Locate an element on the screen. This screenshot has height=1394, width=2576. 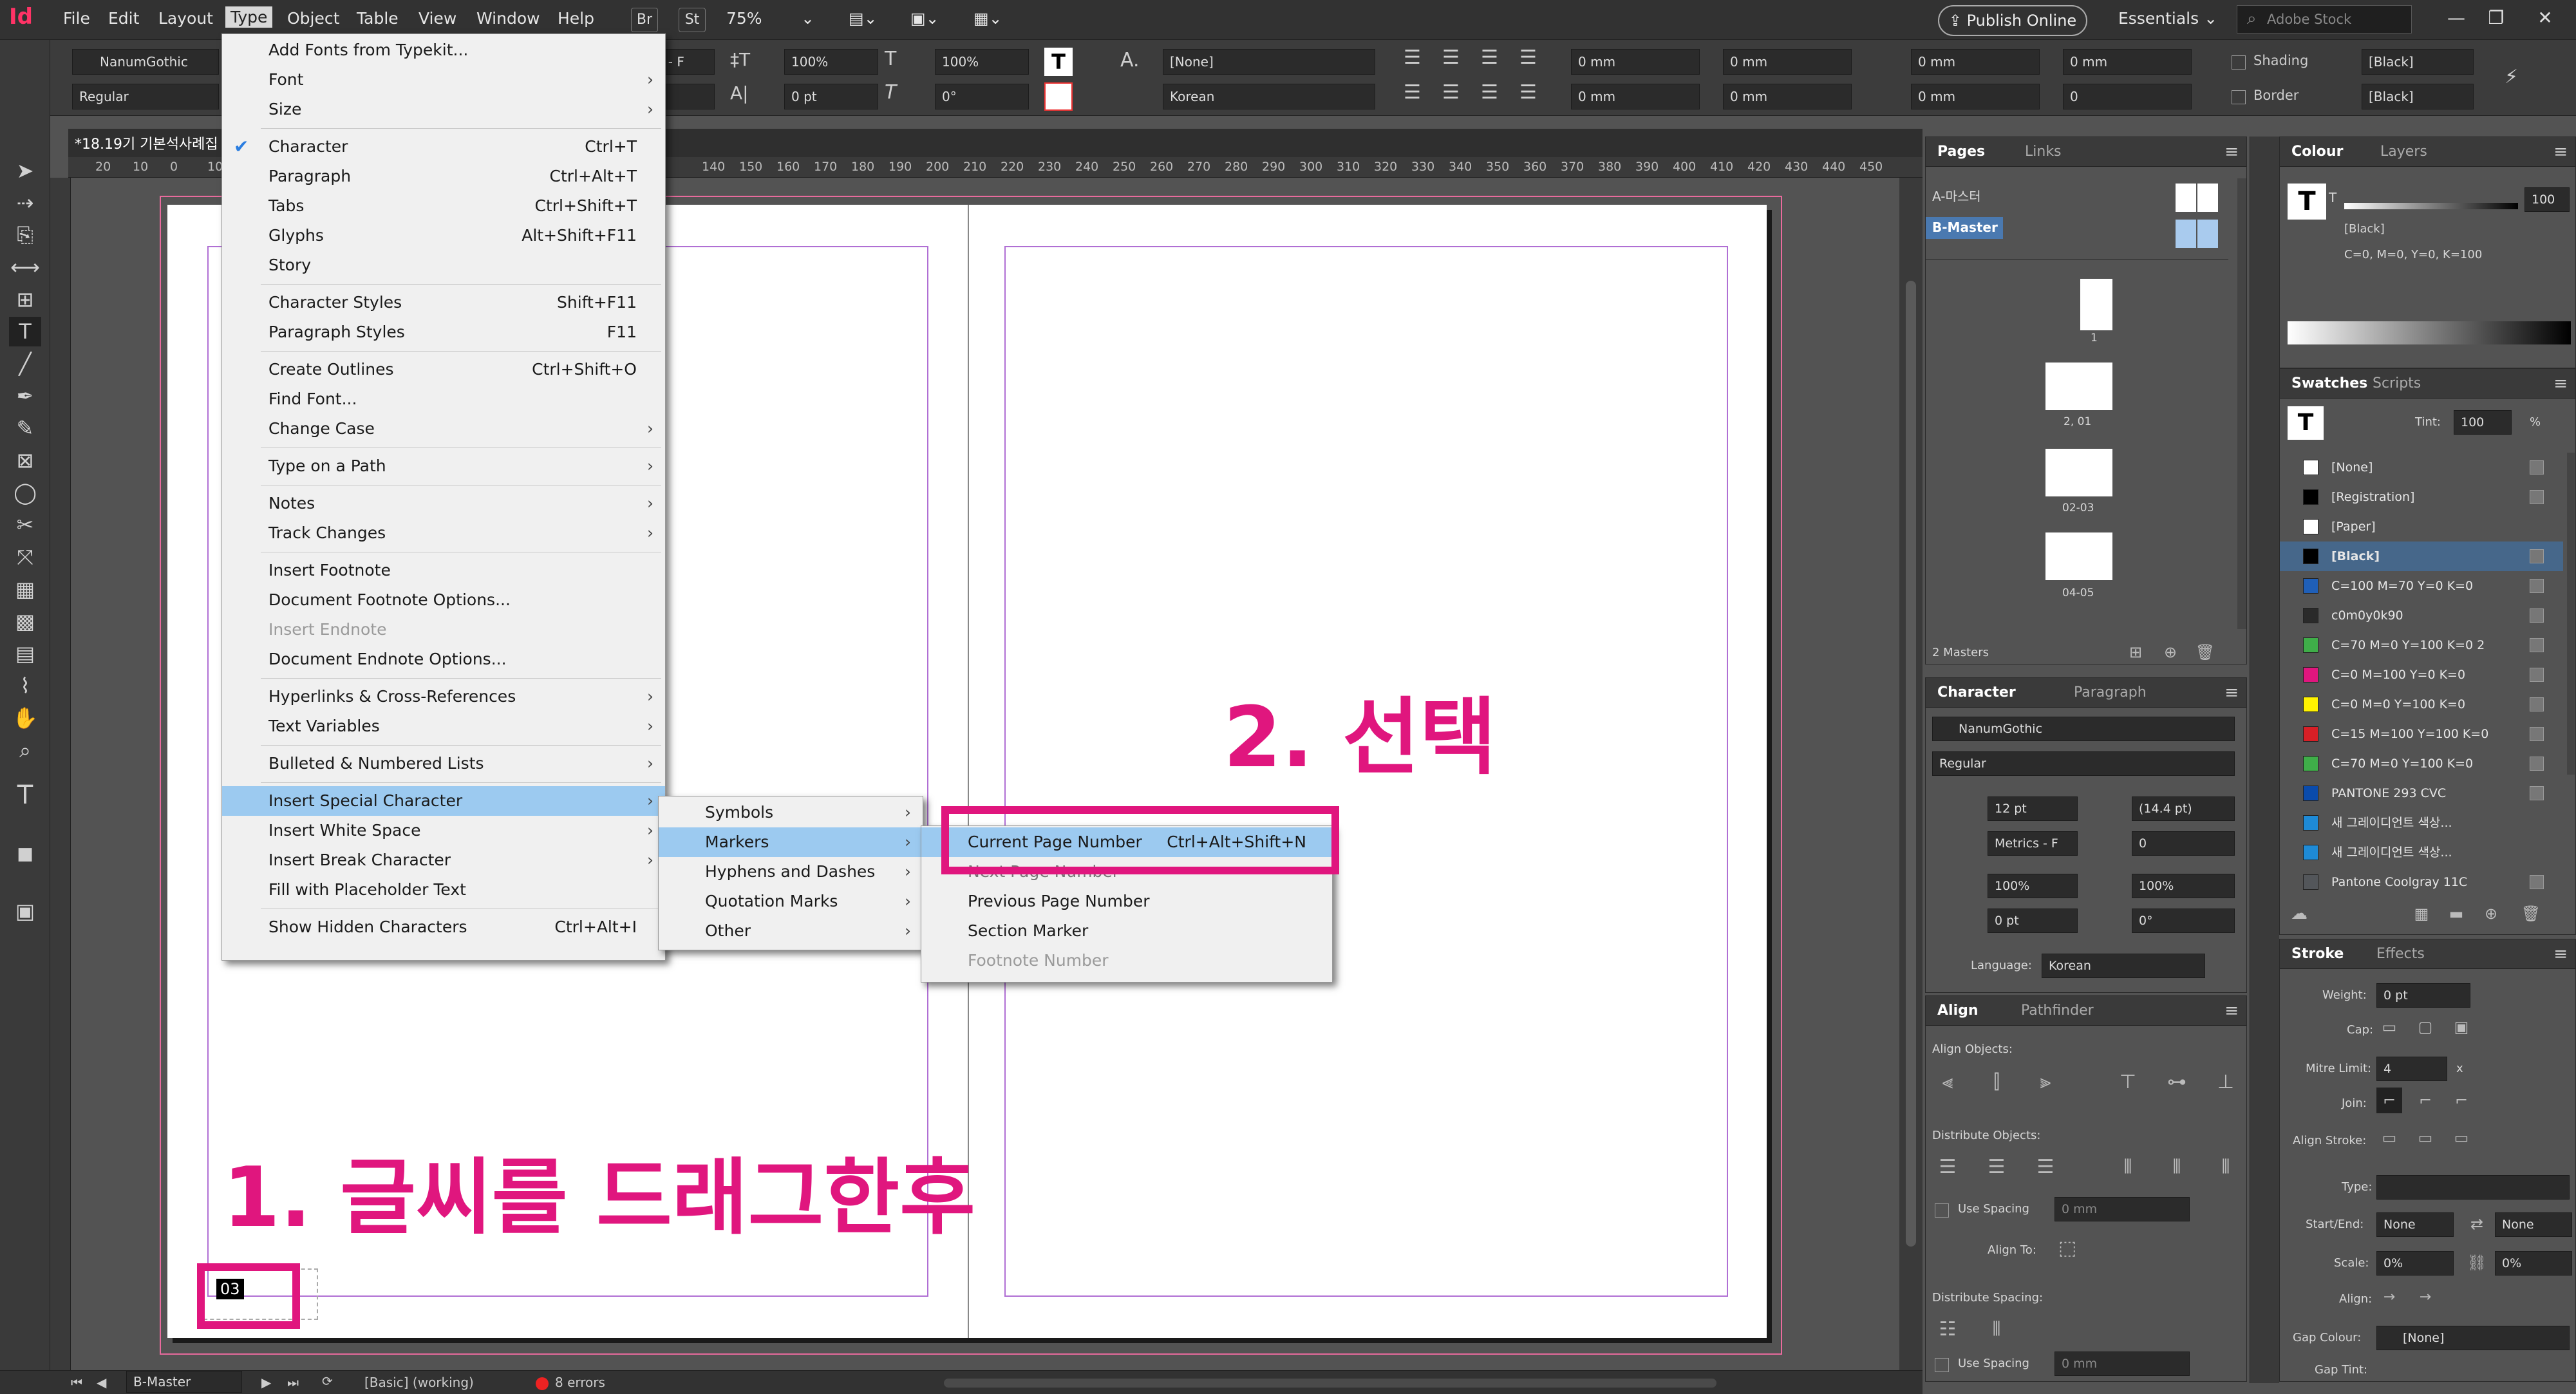
justify-center-icon: ☰ is located at coordinates (1528, 92).